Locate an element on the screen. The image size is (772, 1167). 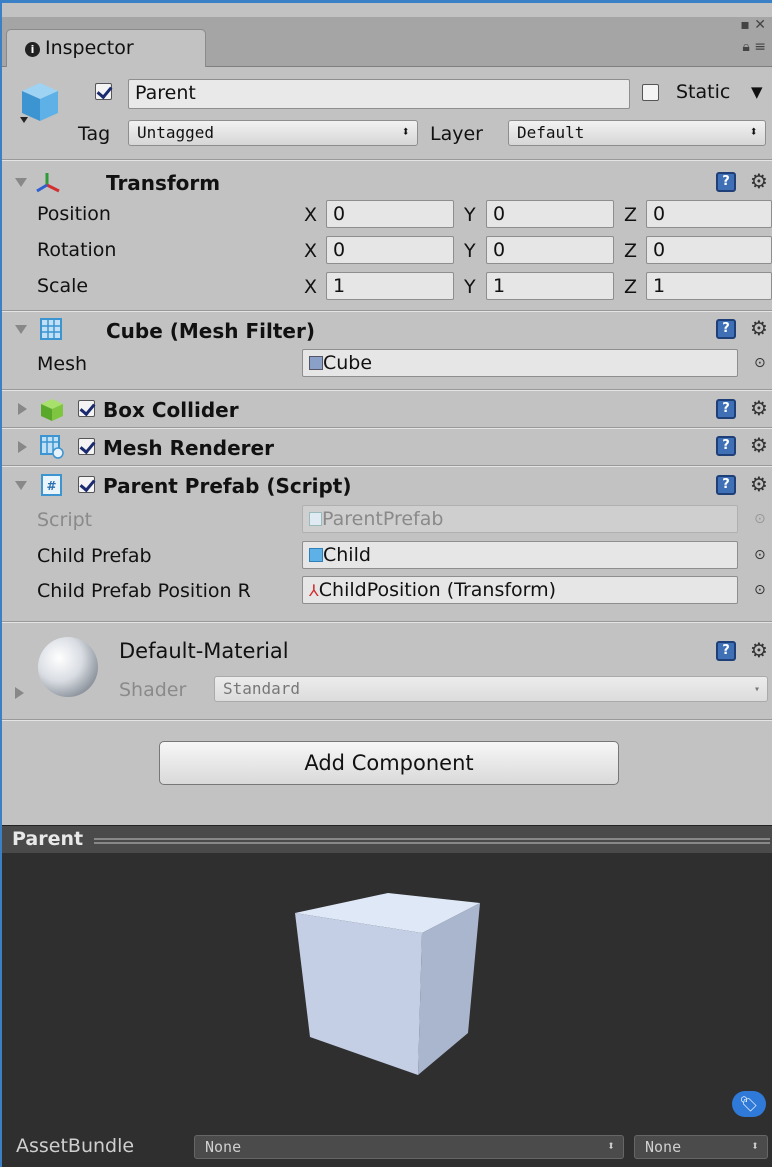
scale-label: Scale is located at coordinates (63, 286).